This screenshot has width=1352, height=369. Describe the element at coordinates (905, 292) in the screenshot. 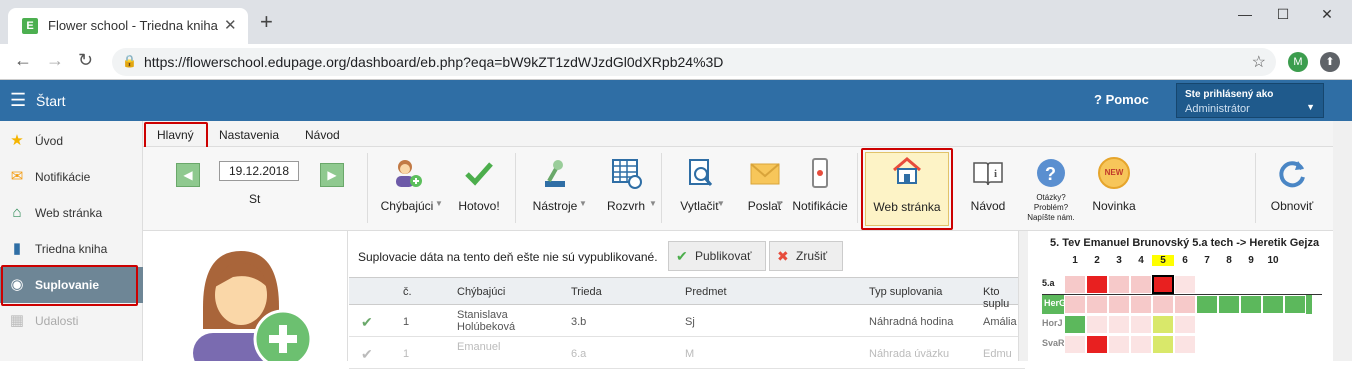

I see `column-header: Typ suplovania` at that location.